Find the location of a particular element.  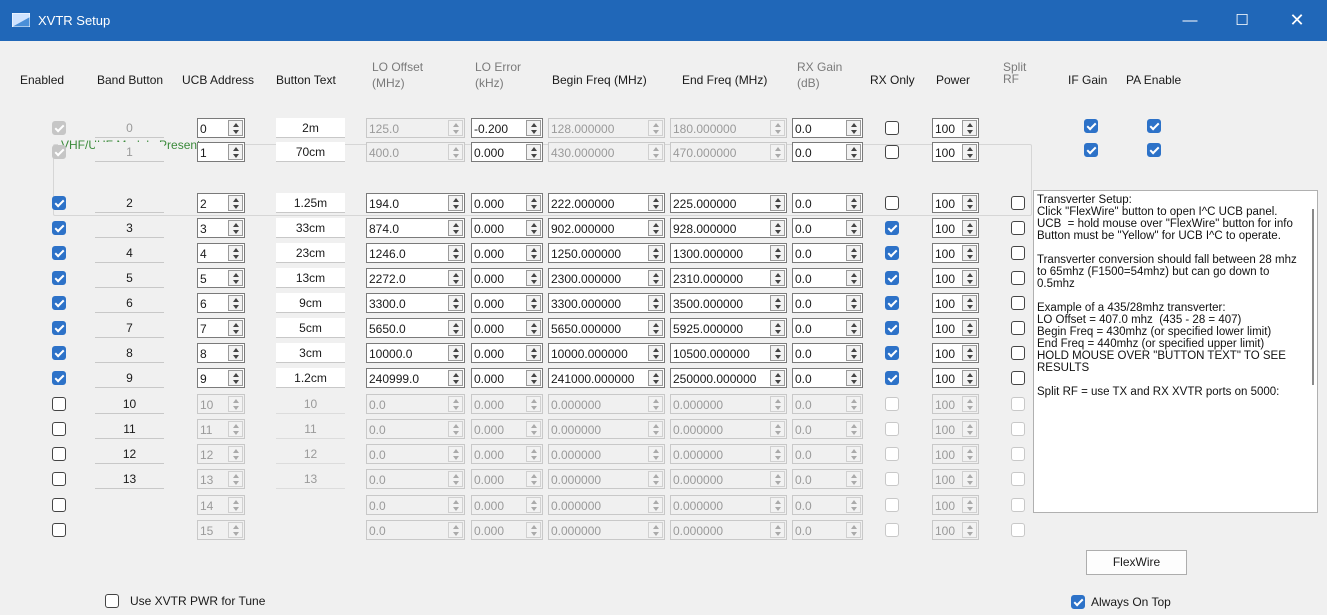

lo-offset-stepper: 3300.0 is located at coordinates (415, 303).